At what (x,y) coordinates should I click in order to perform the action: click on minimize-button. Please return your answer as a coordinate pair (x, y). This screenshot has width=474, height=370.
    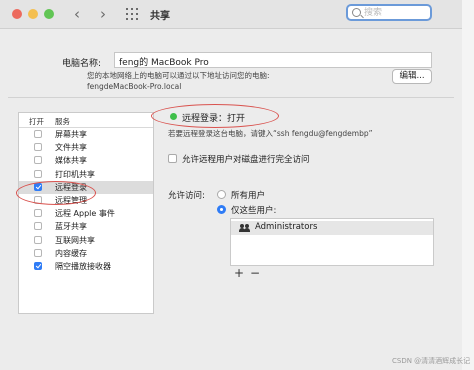
    Looking at the image, I should click on (33, 14).